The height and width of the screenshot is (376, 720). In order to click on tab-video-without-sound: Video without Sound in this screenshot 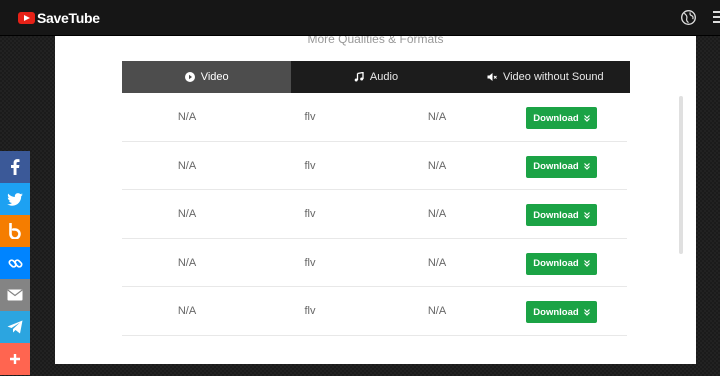, I will do `click(545, 77)`.